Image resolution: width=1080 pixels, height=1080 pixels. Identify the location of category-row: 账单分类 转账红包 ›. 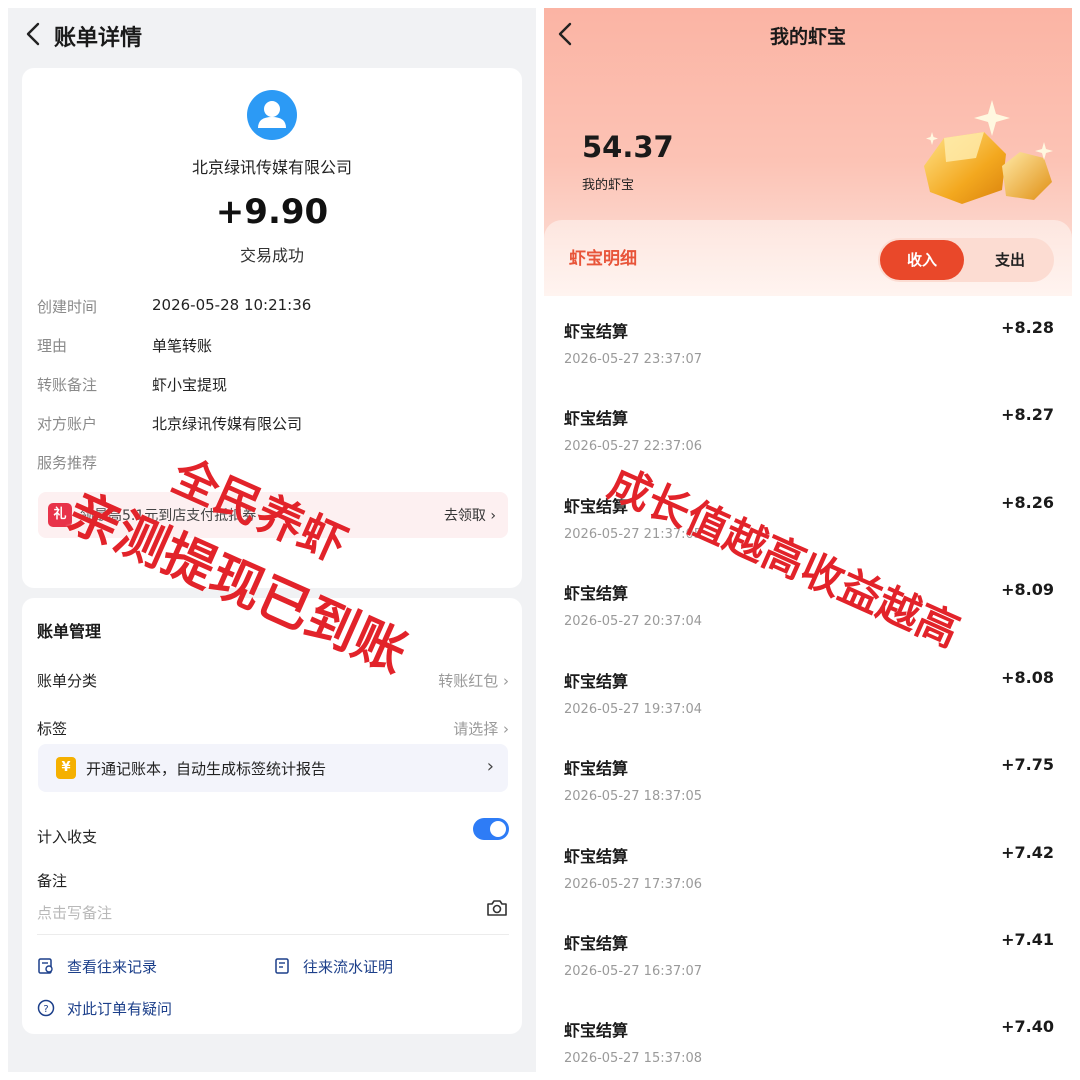
(273, 682).